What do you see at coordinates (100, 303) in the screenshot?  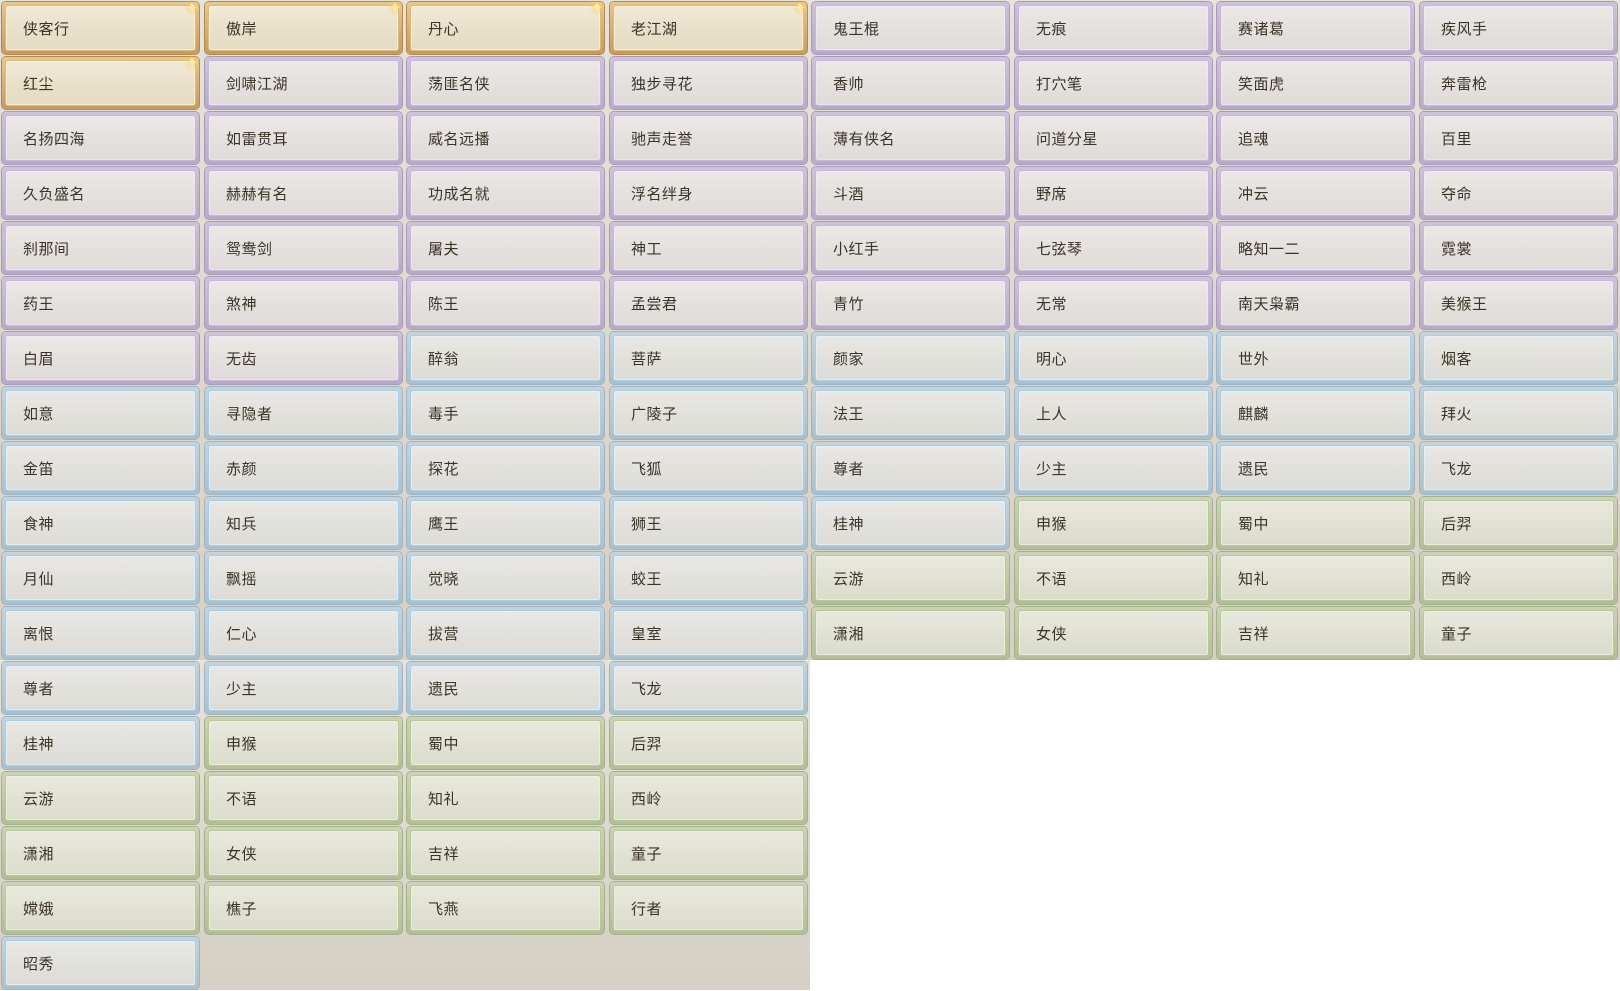 I see `title-tile: 药王` at bounding box center [100, 303].